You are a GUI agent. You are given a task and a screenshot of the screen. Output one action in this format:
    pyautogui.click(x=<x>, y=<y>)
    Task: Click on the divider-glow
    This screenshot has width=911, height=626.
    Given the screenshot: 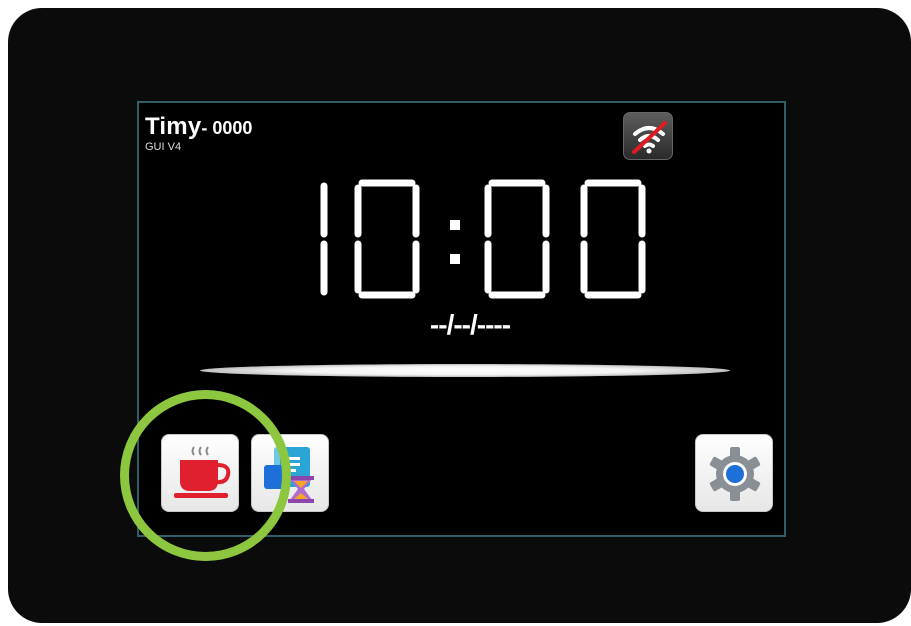 What is the action you would take?
    pyautogui.click(x=465, y=370)
    